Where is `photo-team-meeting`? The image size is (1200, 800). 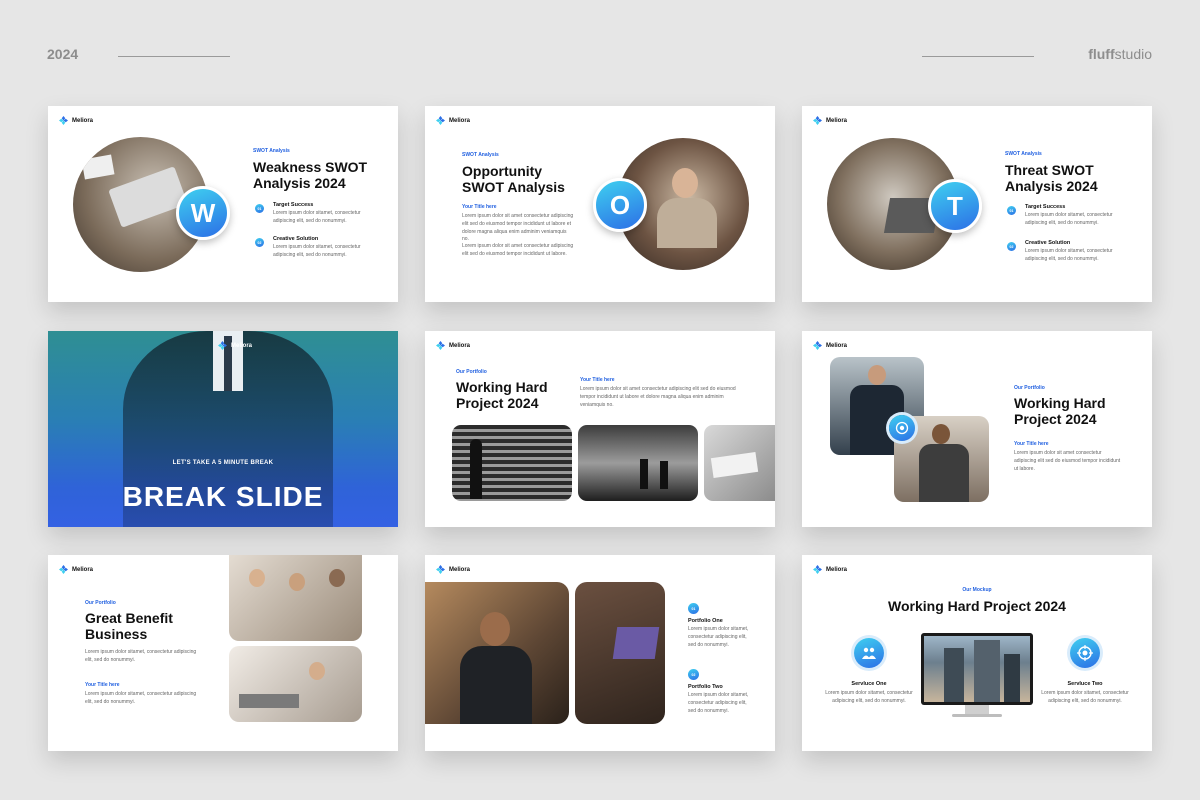
photo-team-meeting is located at coordinates (295, 598).